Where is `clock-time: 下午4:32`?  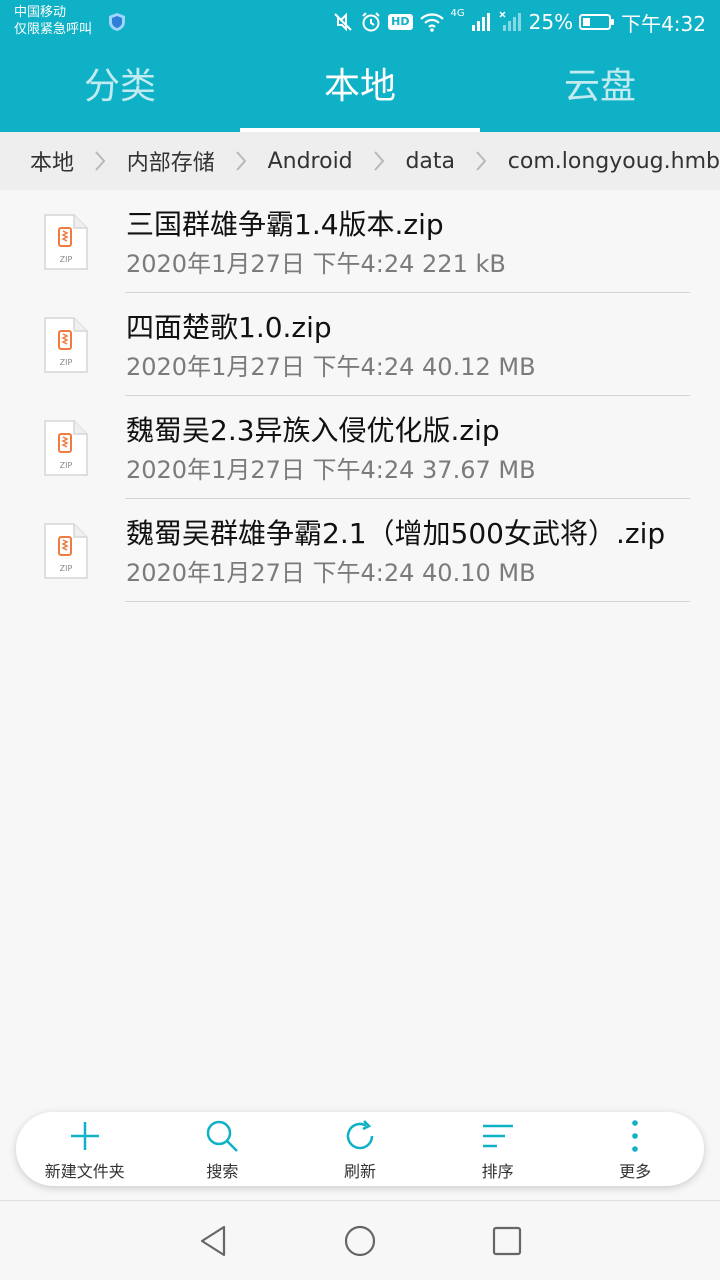 clock-time: 下午4:32 is located at coordinates (663, 23).